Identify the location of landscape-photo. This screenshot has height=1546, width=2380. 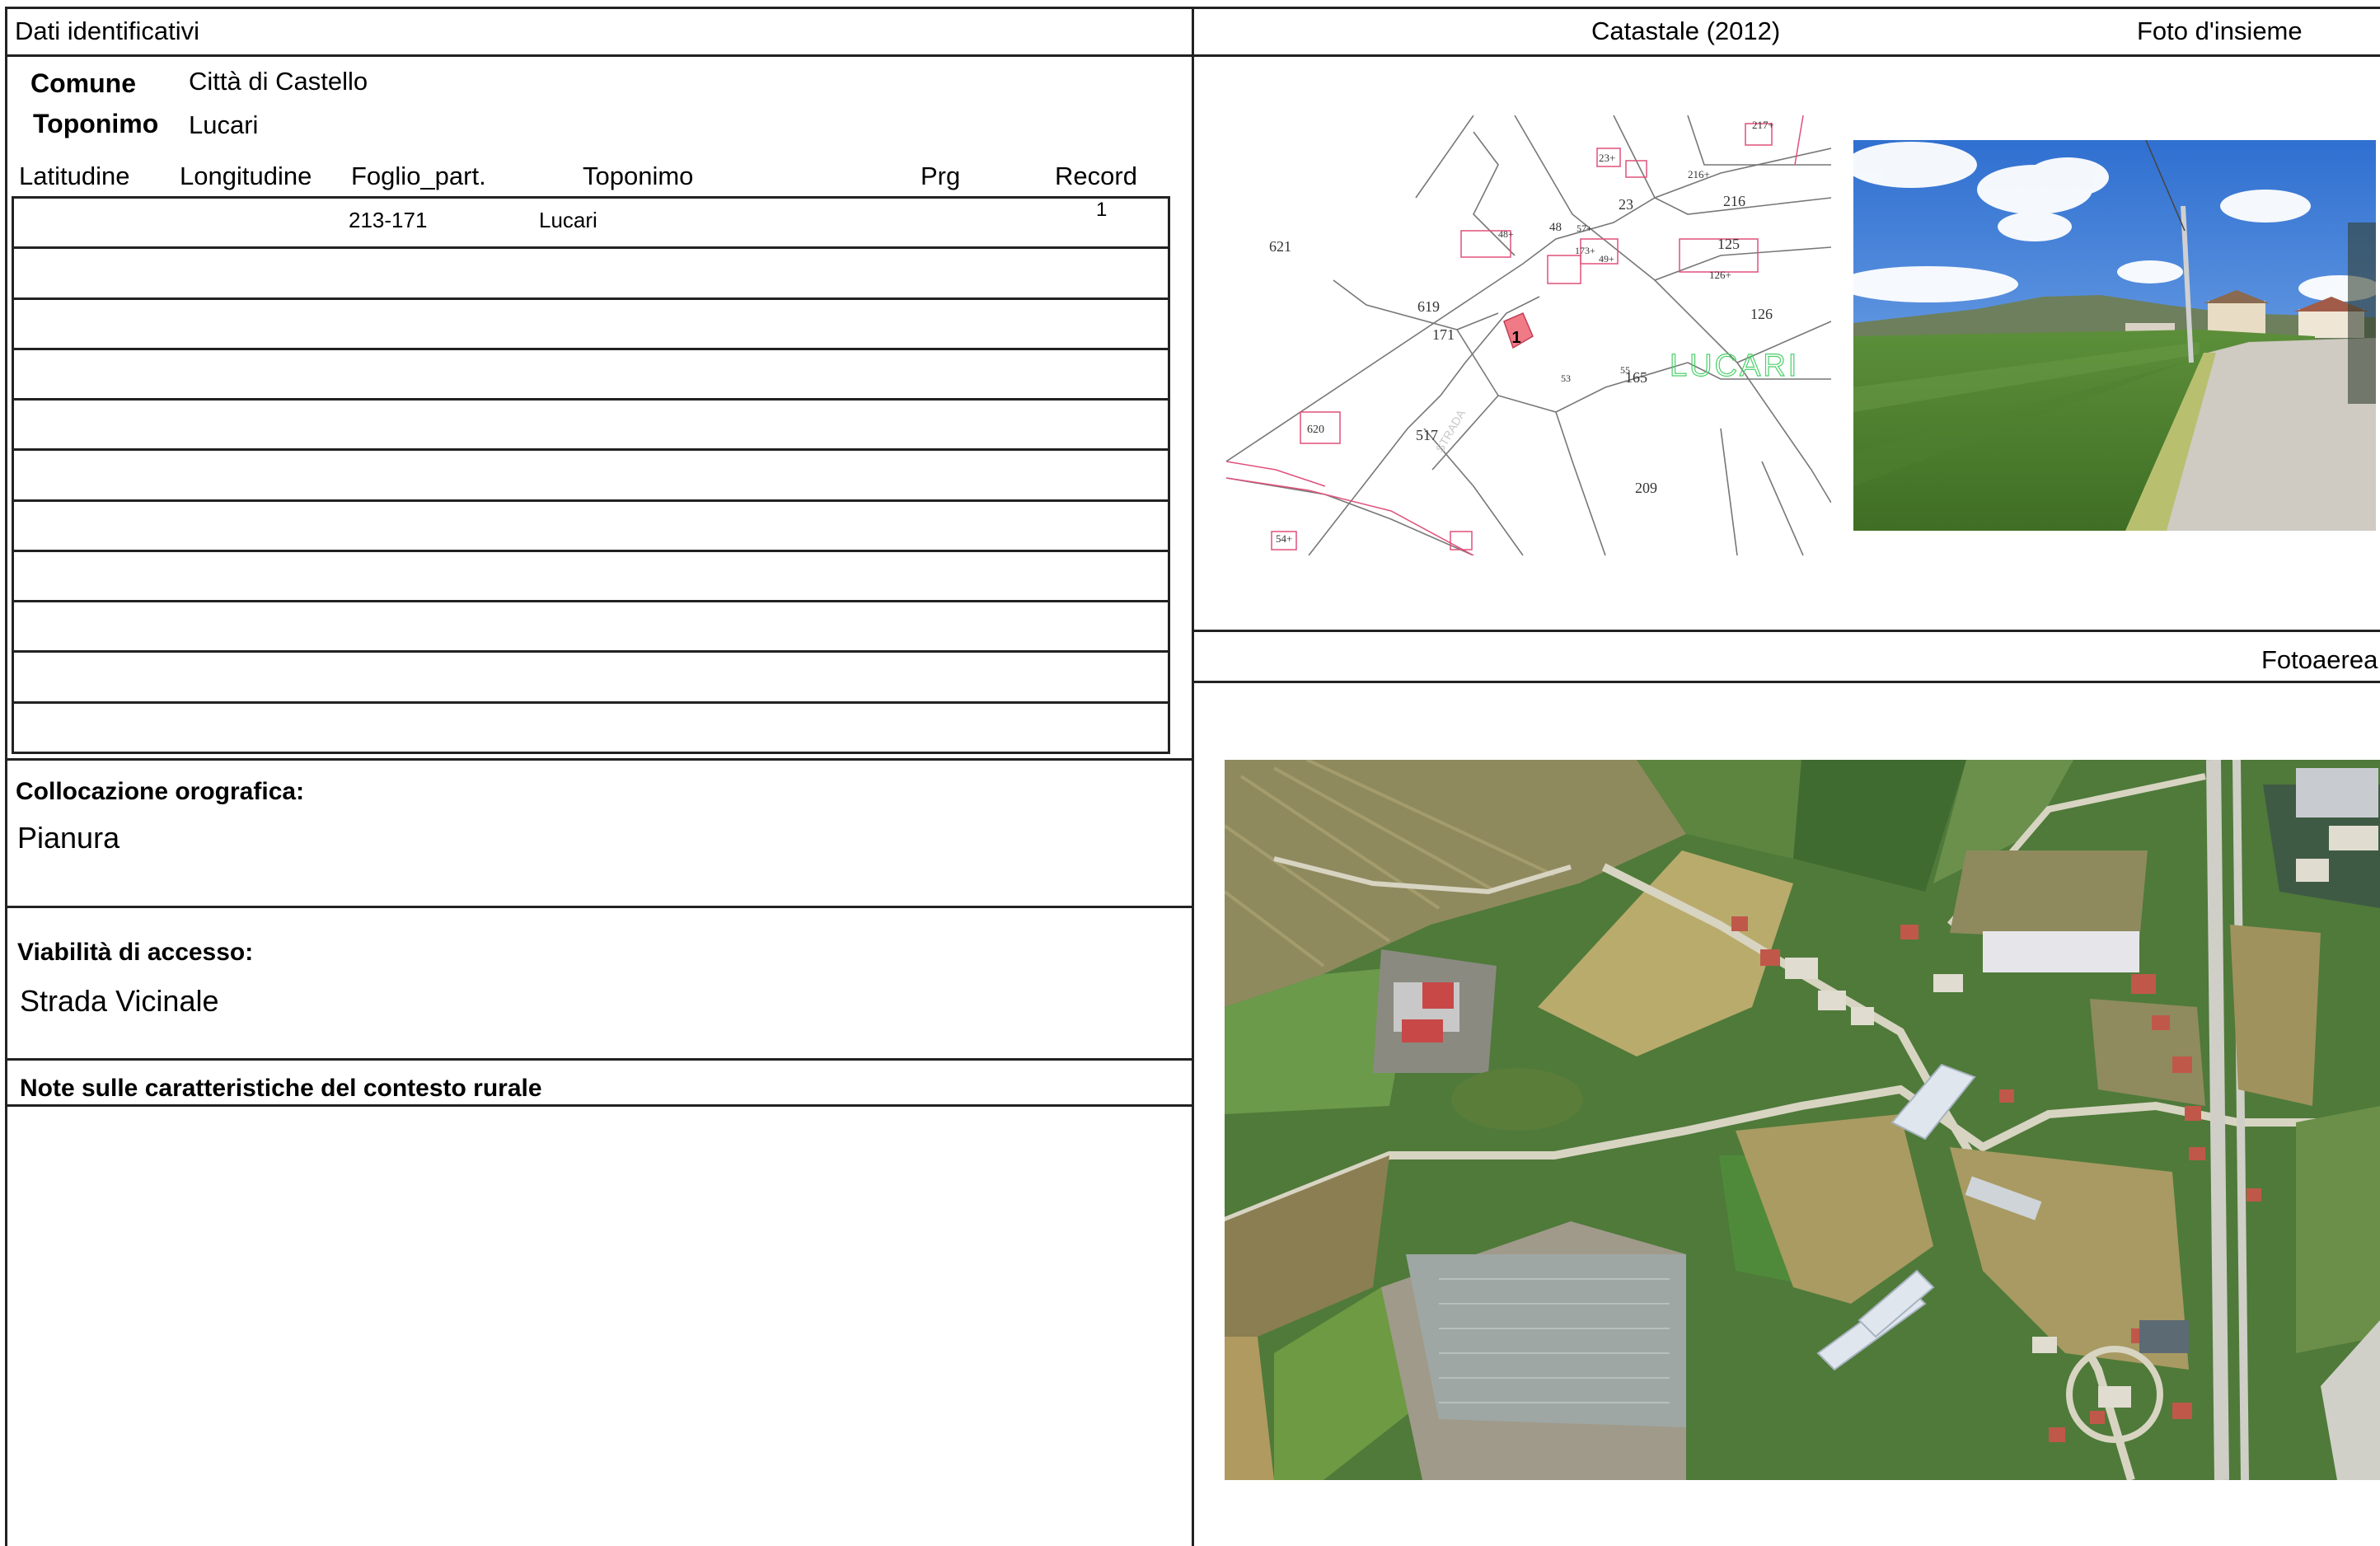
(2114, 335).